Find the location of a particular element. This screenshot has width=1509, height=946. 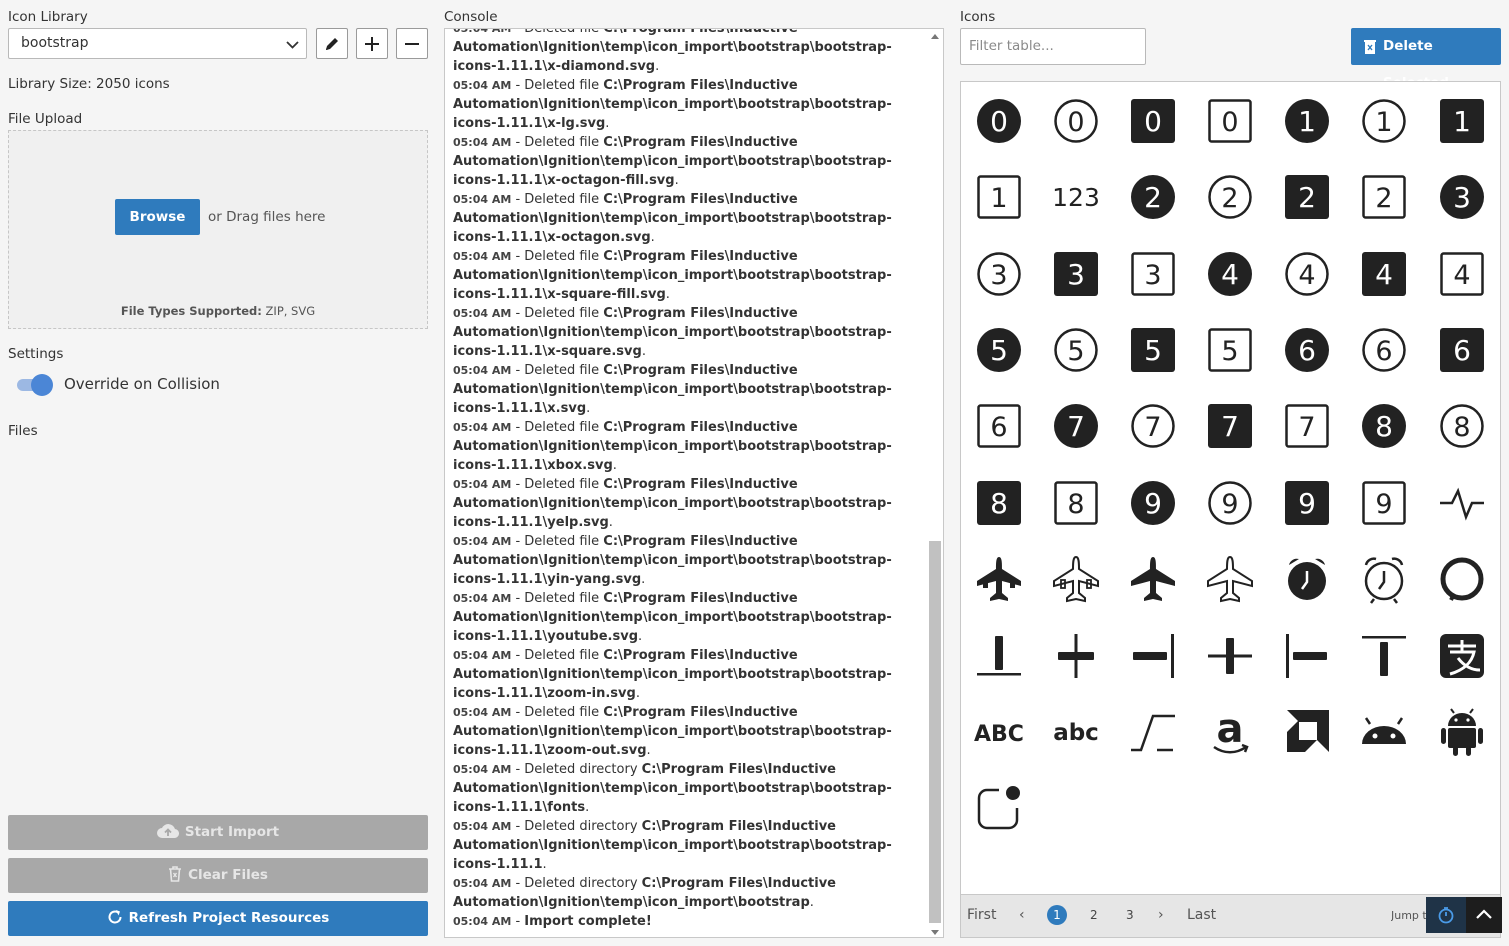

delete-selected-button: Delete Selected is located at coordinates (1426, 59).